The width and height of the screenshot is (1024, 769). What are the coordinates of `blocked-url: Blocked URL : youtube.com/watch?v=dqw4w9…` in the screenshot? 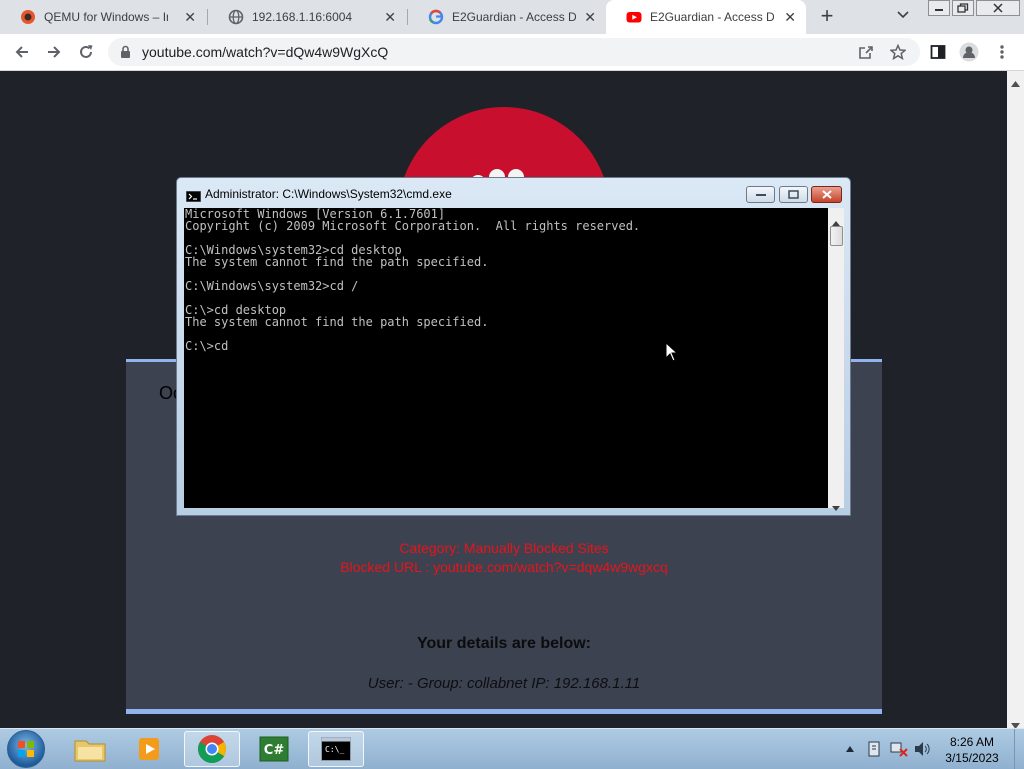 It's located at (504, 567).